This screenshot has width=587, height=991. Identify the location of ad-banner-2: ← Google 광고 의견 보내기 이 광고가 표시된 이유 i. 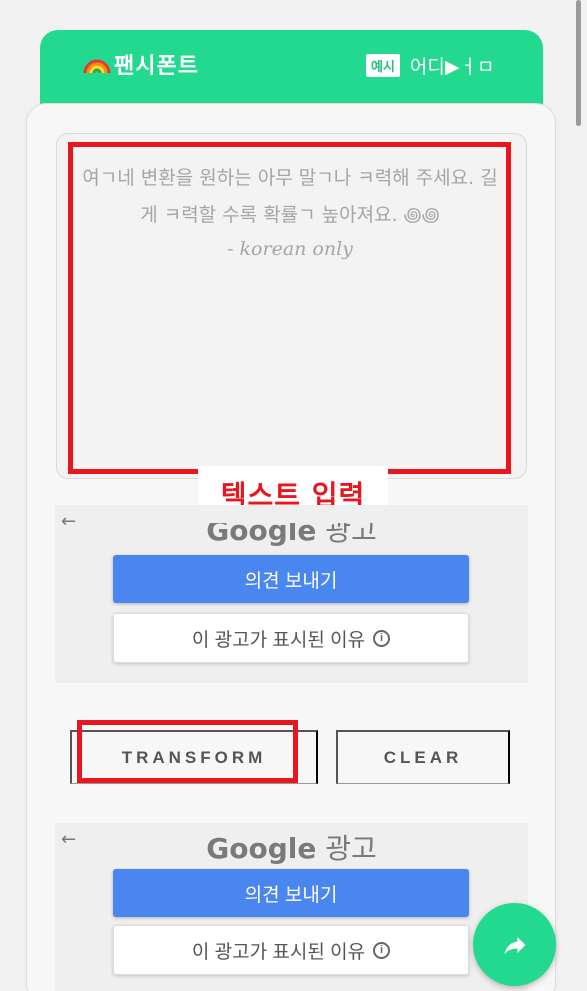
(291, 907).